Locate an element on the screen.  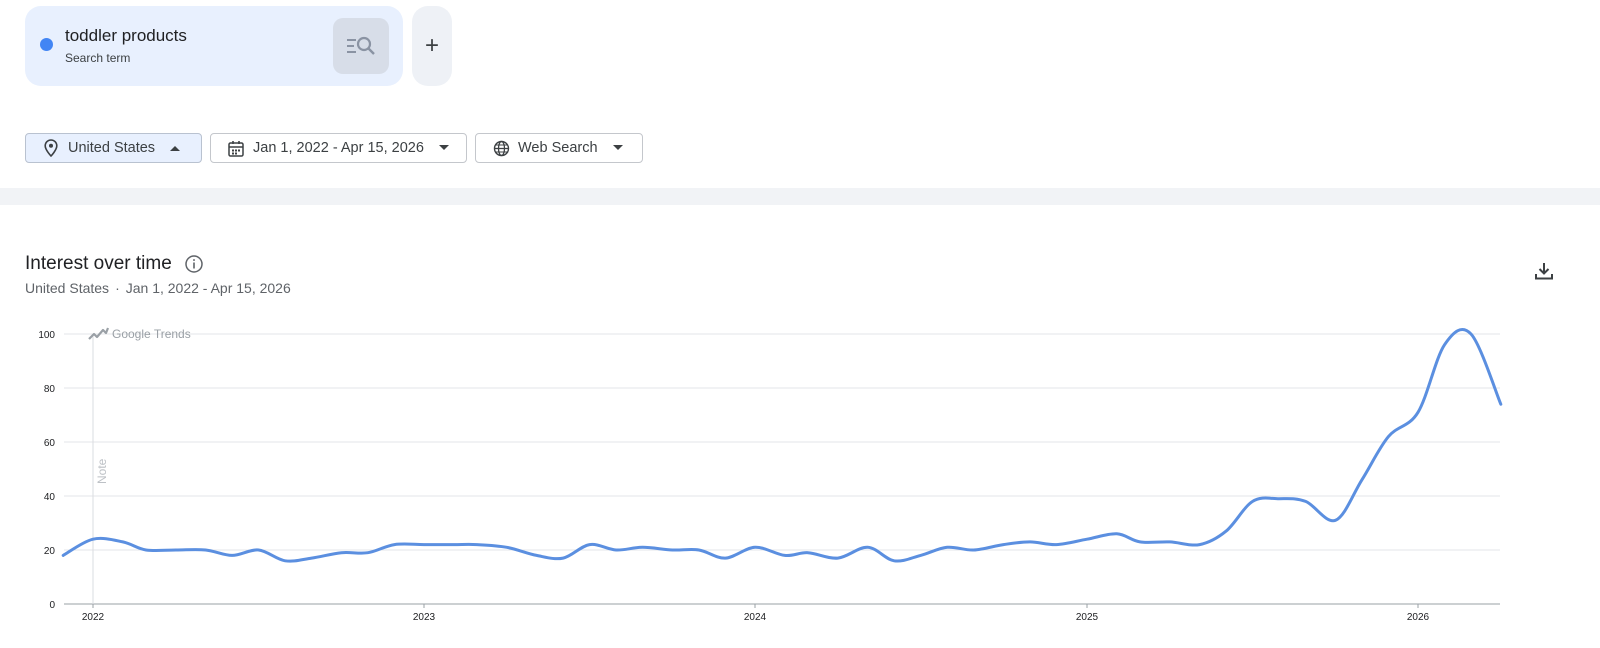
info-icon is located at coordinates (194, 264).